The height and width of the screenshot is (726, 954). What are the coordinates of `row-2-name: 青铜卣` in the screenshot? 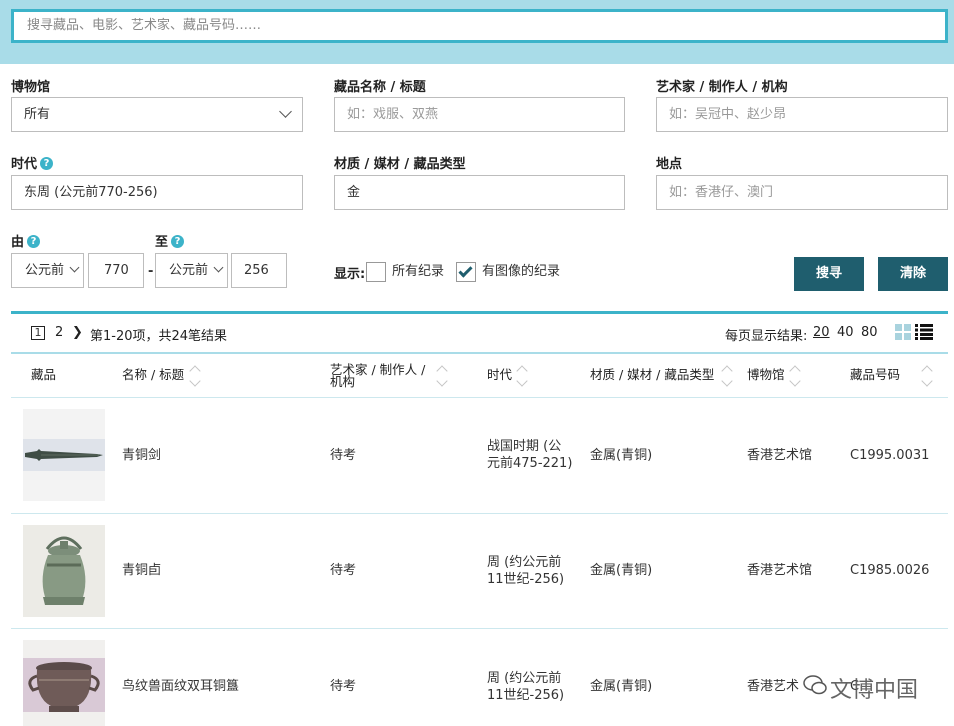 It's located at (141, 570).